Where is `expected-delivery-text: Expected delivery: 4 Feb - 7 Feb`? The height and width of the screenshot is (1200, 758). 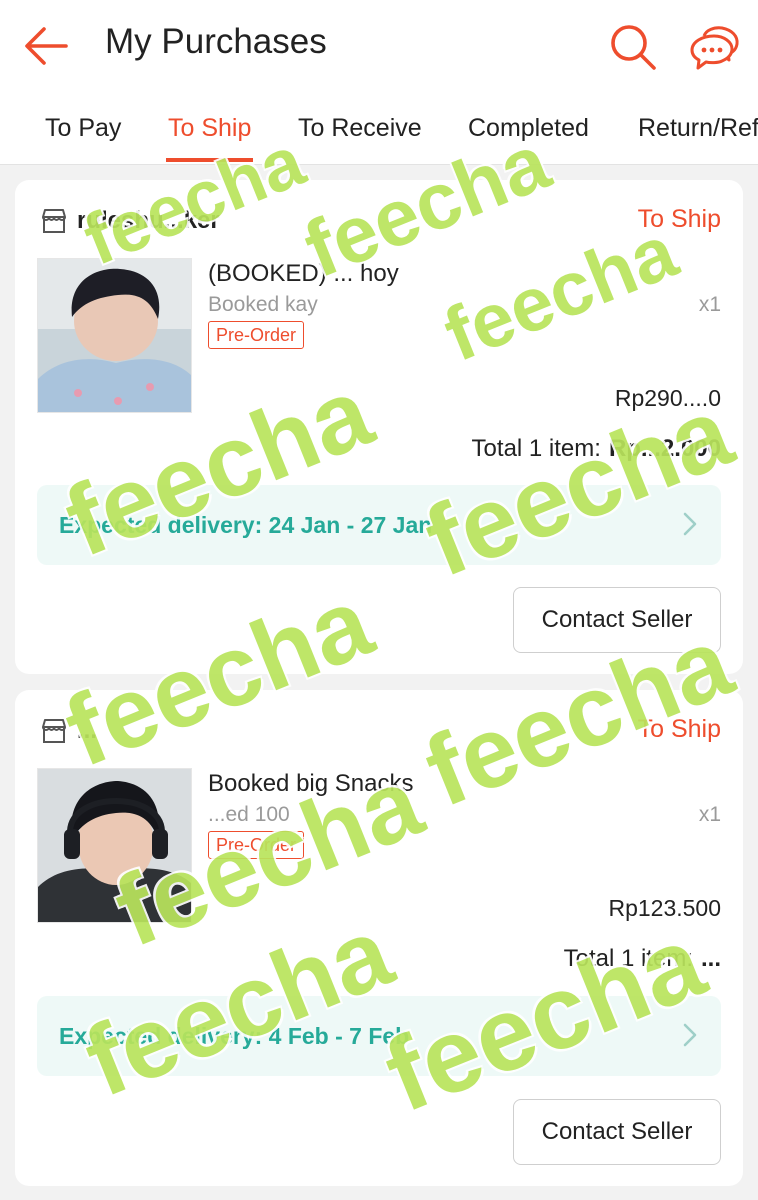 expected-delivery-text: Expected delivery: 4 Feb - 7 Feb is located at coordinates (234, 1036).